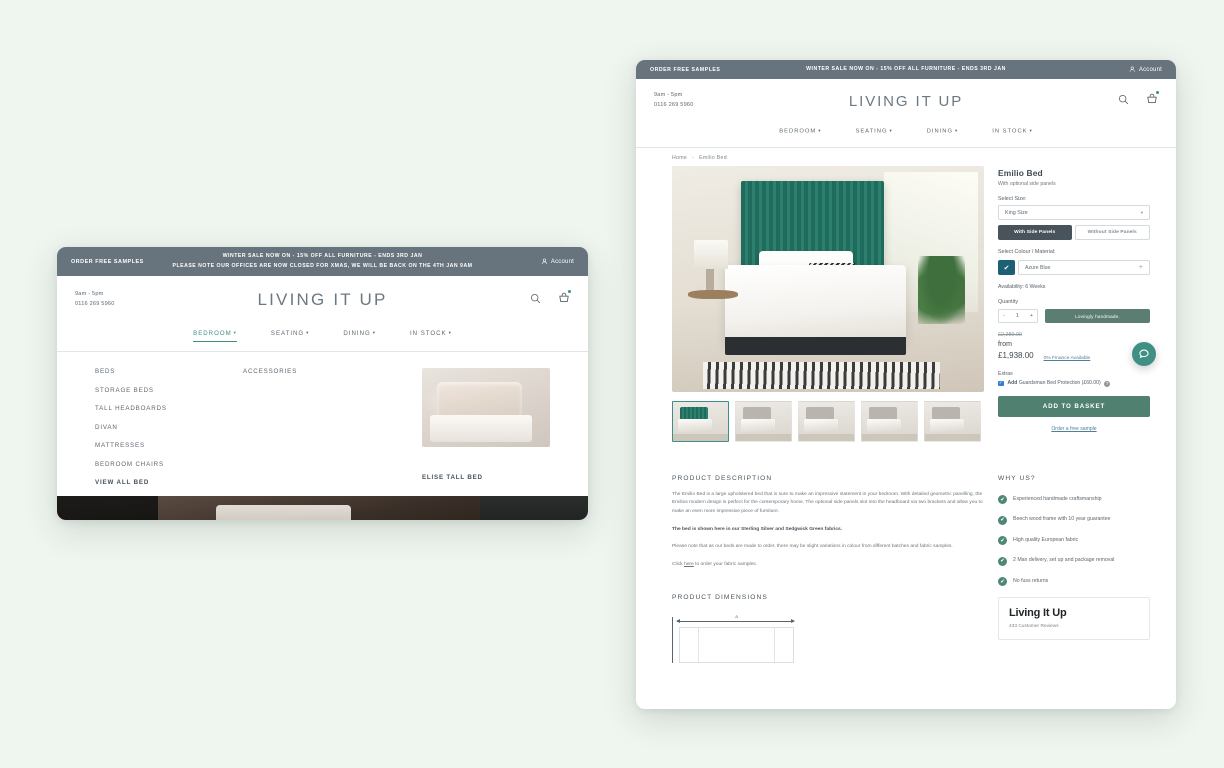 Image resolution: width=1224 pixels, height=768 pixels. I want to click on nav-item-dining-front: DINING ▾, so click(943, 133).